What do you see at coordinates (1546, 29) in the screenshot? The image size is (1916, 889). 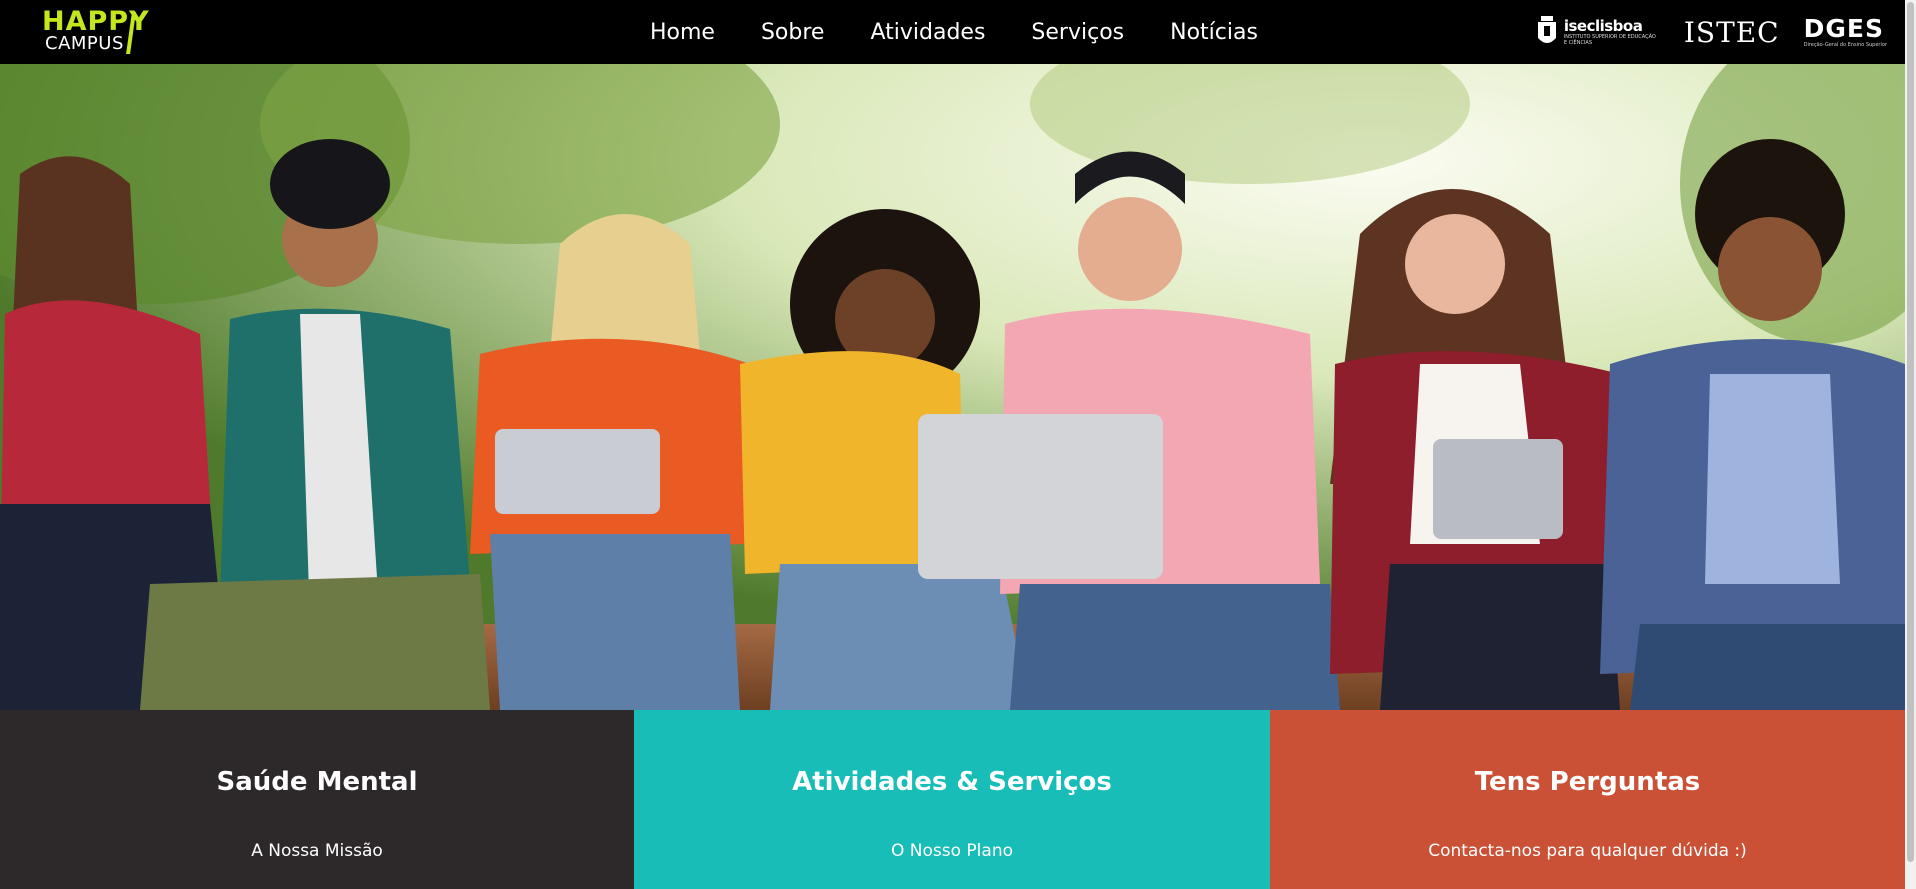 I see `isec-shield-icon` at bounding box center [1546, 29].